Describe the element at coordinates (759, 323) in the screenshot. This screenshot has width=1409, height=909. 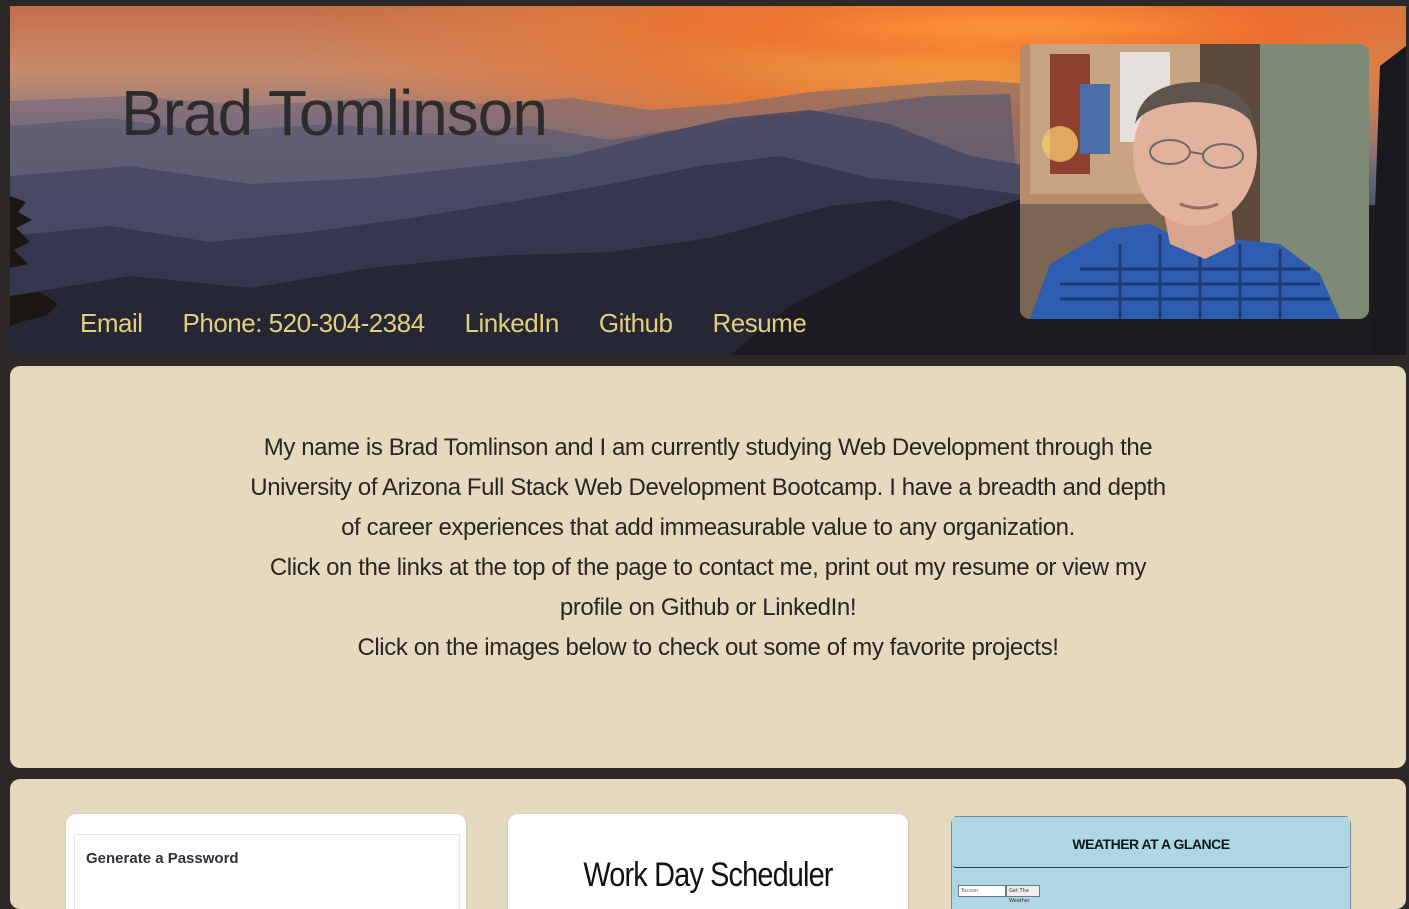
I see `nav-resume-link: Resume` at that location.